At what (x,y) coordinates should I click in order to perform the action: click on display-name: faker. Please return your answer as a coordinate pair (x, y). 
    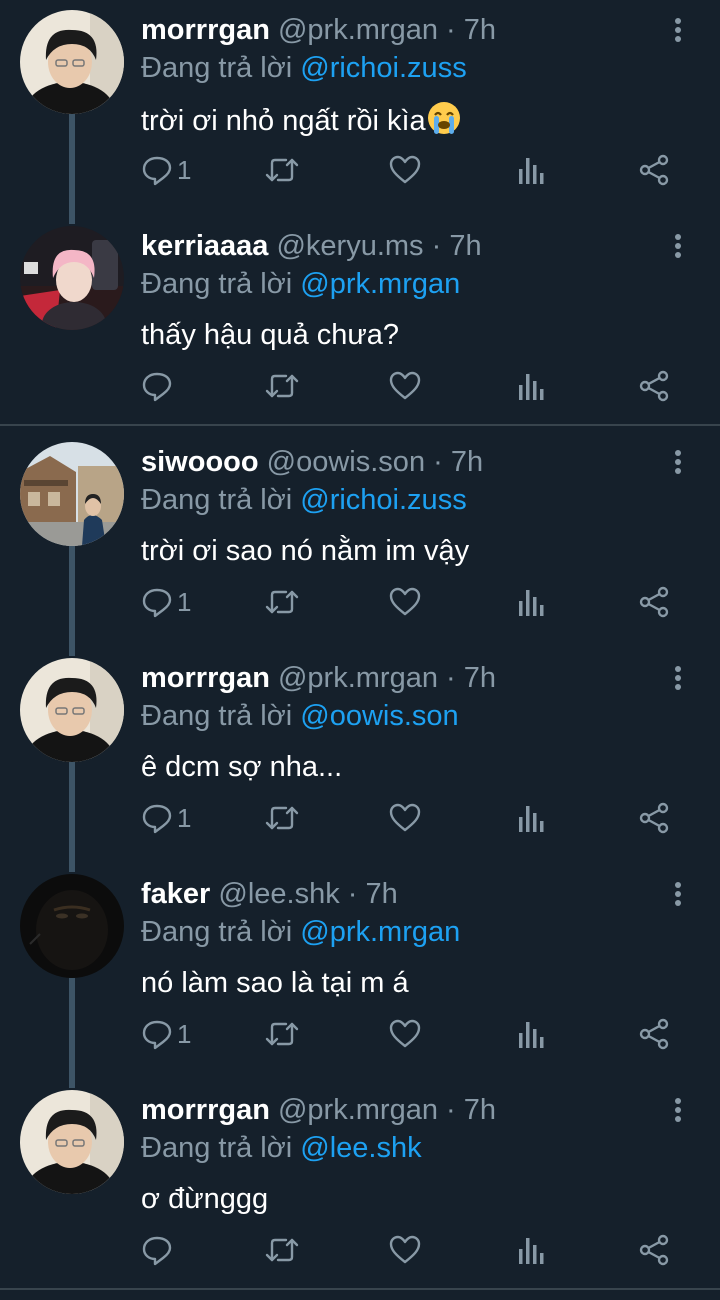
    Looking at the image, I should click on (175, 894).